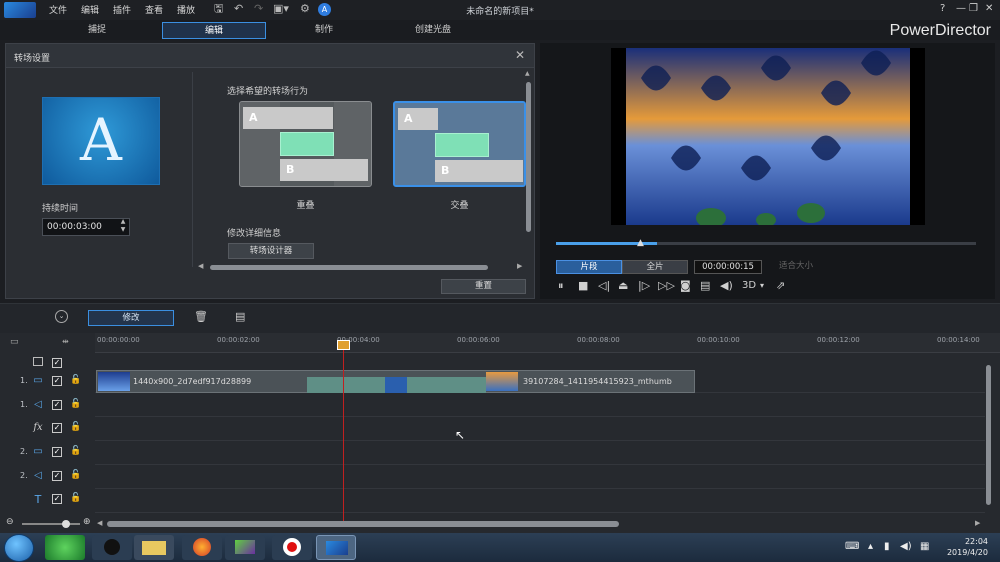 The image size is (1000, 562). Describe the element at coordinates (131, 318) in the screenshot. I see `modify-button: 修改` at that location.